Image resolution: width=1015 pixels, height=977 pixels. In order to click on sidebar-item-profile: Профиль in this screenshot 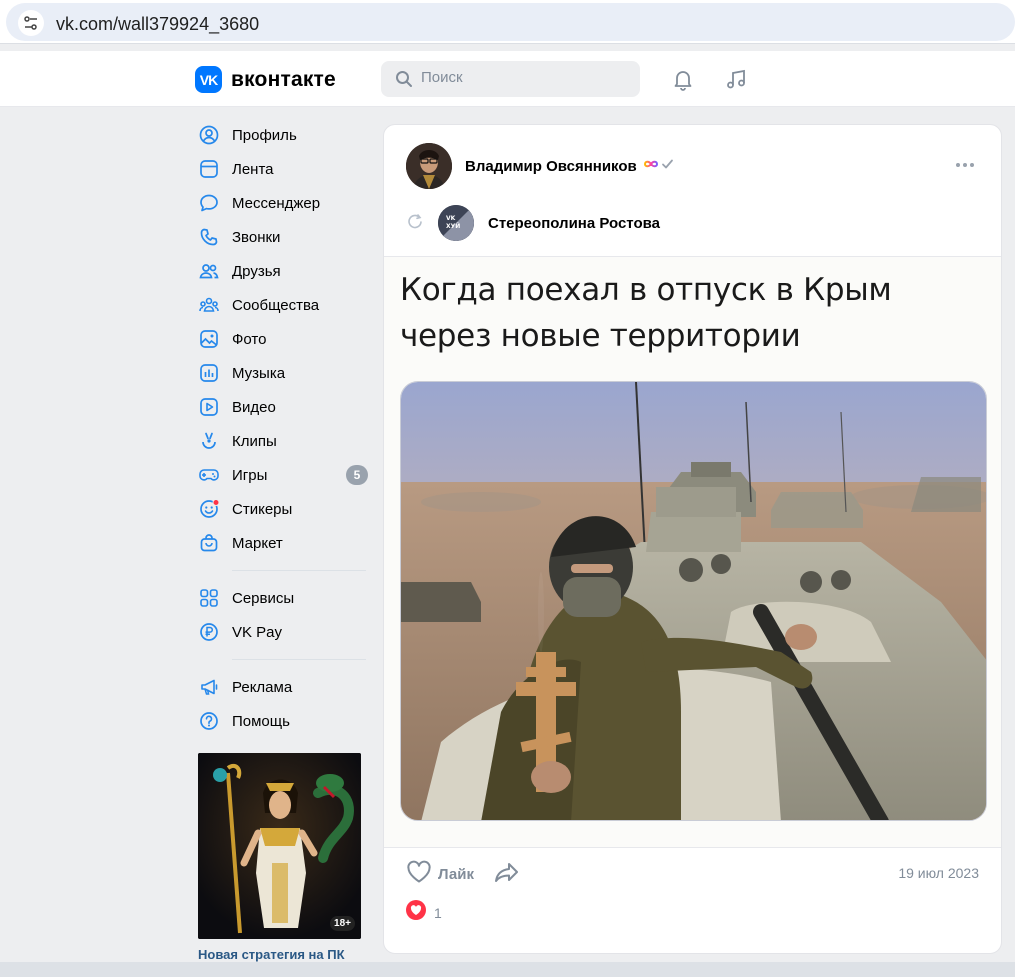, I will do `click(283, 135)`.